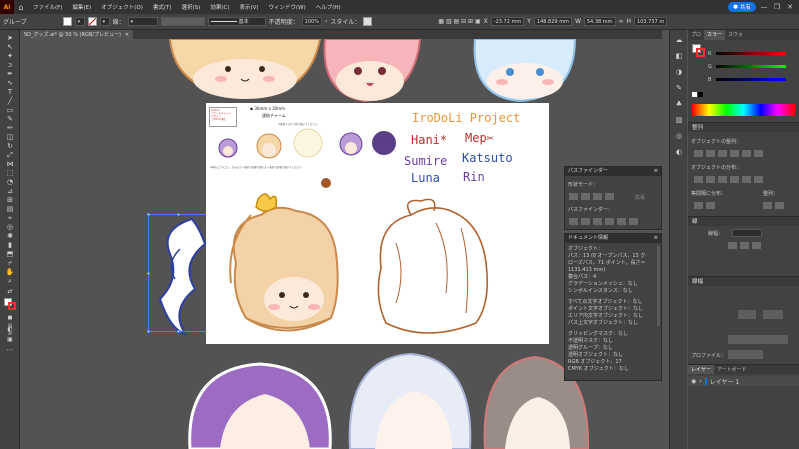 The image size is (799, 449). I want to click on align-icons: ▦ ▥ ▤ ⊟ ⊞ ▣, so click(459, 21).